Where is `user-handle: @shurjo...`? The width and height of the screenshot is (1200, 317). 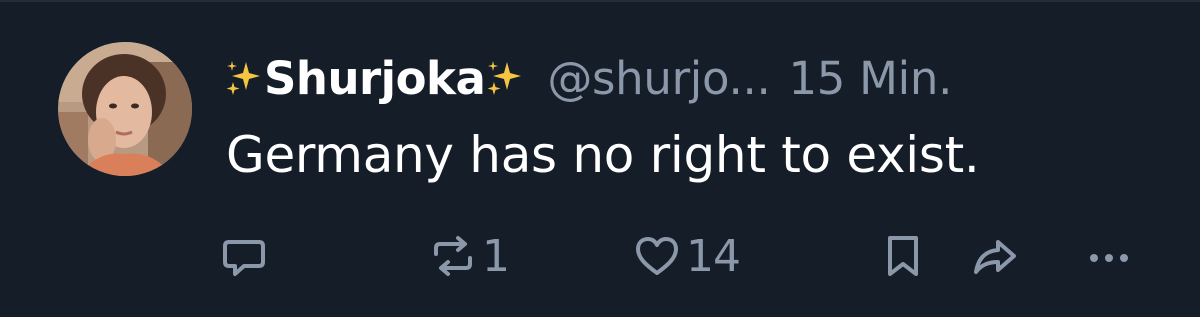
user-handle: @shurjo... is located at coordinates (658, 78).